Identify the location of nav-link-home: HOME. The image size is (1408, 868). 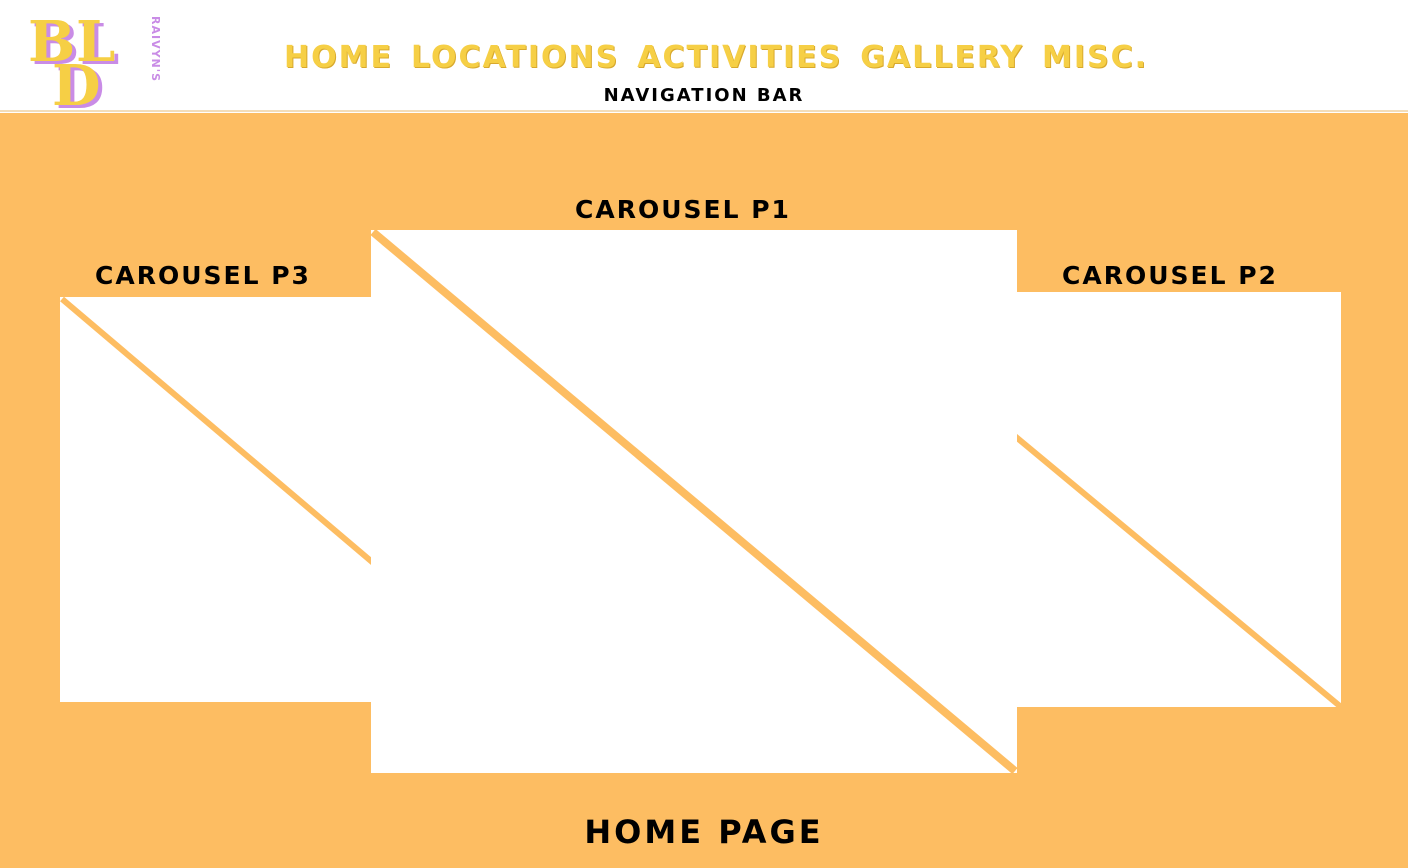
(338, 57).